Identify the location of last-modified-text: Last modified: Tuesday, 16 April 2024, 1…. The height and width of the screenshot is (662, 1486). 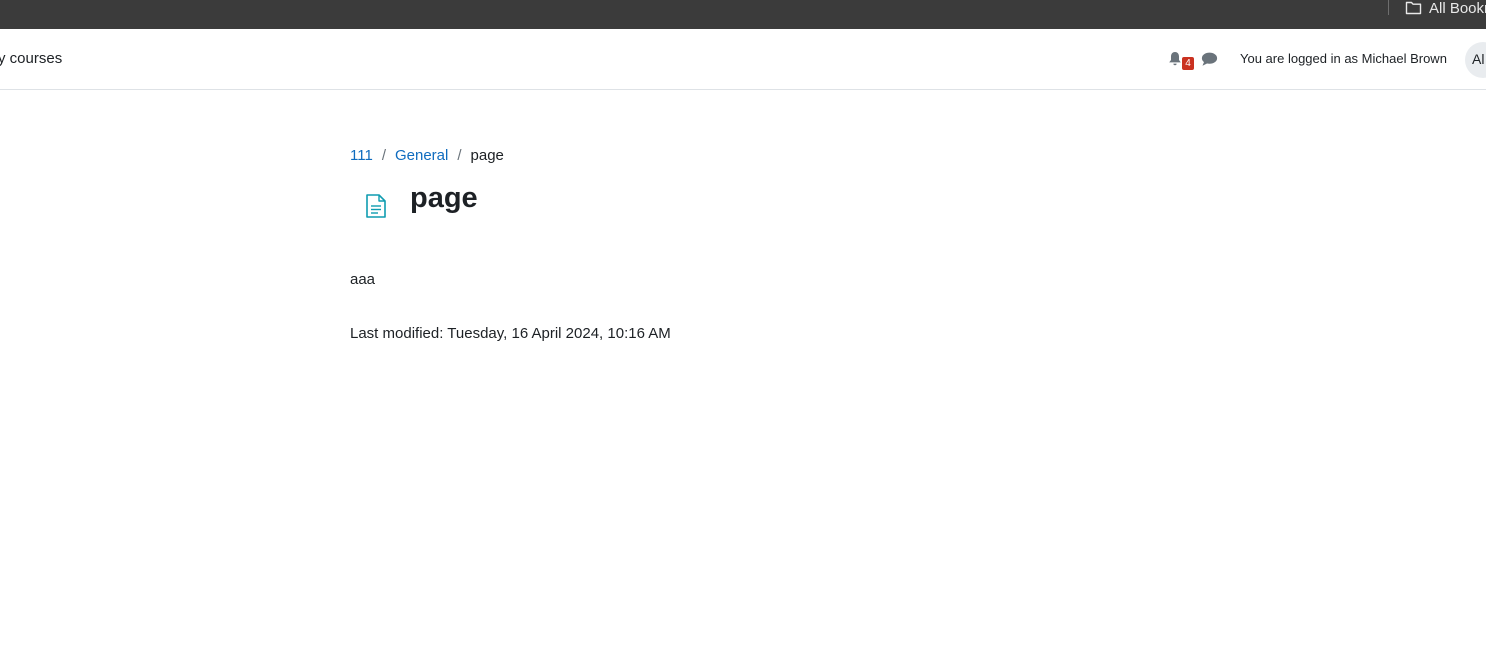
(510, 333).